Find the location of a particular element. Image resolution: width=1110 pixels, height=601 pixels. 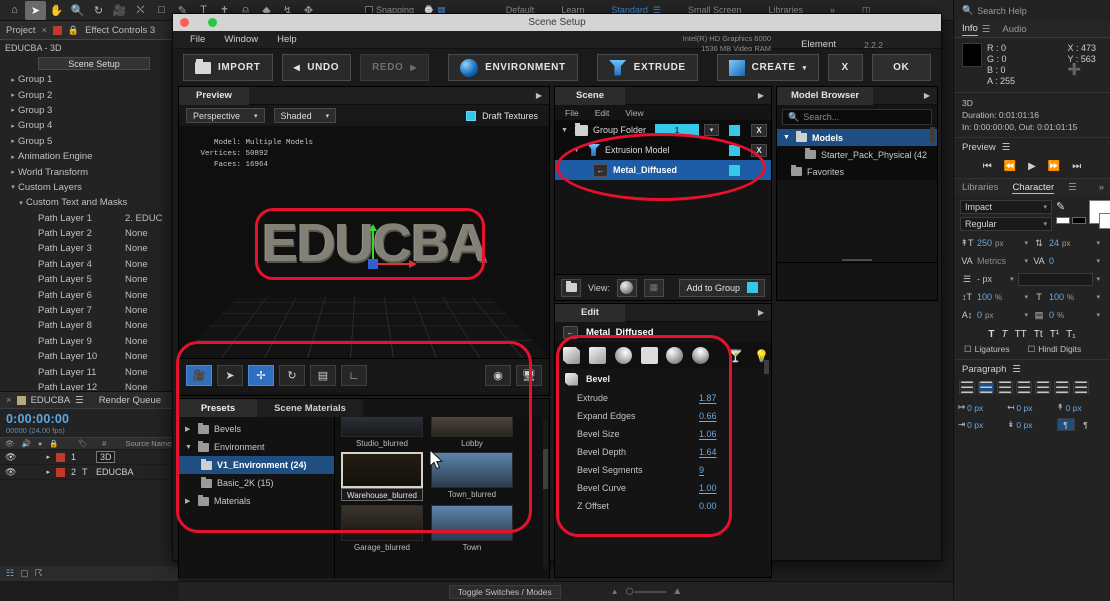

zoom-out-icon: ▲ is located at coordinates (615, 591).